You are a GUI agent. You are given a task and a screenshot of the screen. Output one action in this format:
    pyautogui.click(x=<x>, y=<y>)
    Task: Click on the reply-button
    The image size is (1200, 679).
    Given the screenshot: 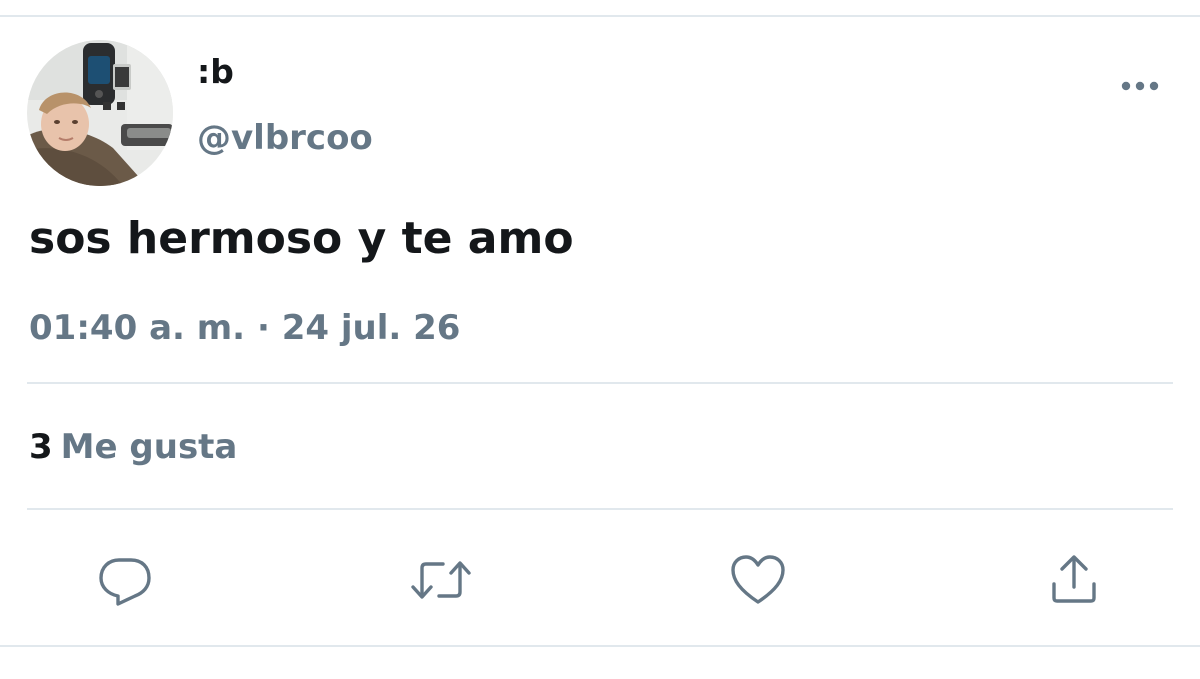 What is the action you would take?
    pyautogui.click(x=125, y=580)
    